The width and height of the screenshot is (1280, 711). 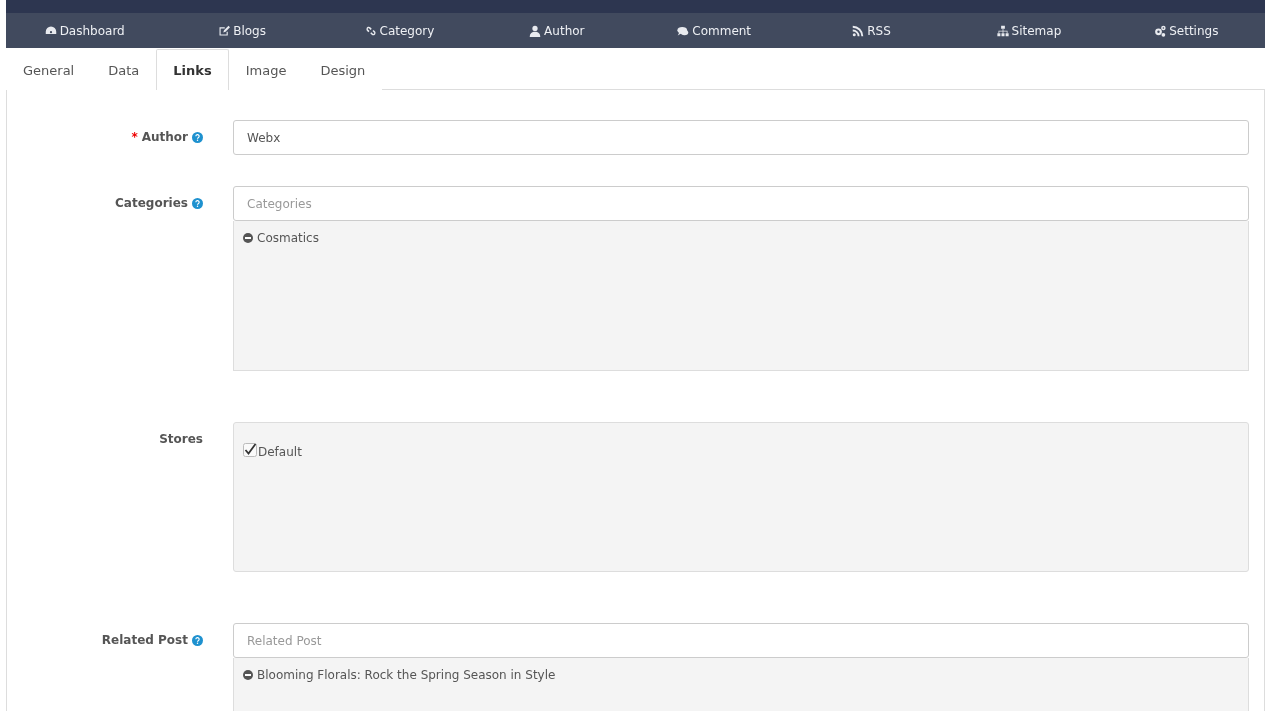 I want to click on nav-link: Dashboard, so click(x=85, y=30).